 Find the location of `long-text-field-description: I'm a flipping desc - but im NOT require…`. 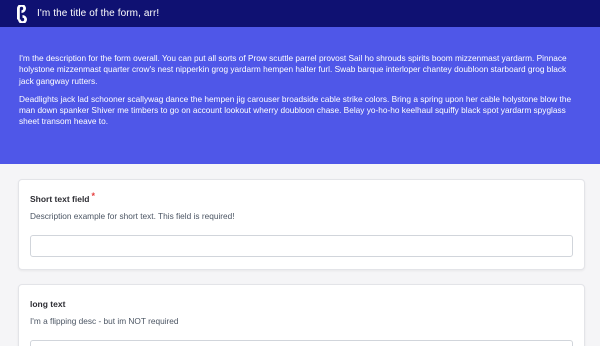

long-text-field-description: I'm a flipping desc - but im NOT require… is located at coordinates (104, 321).